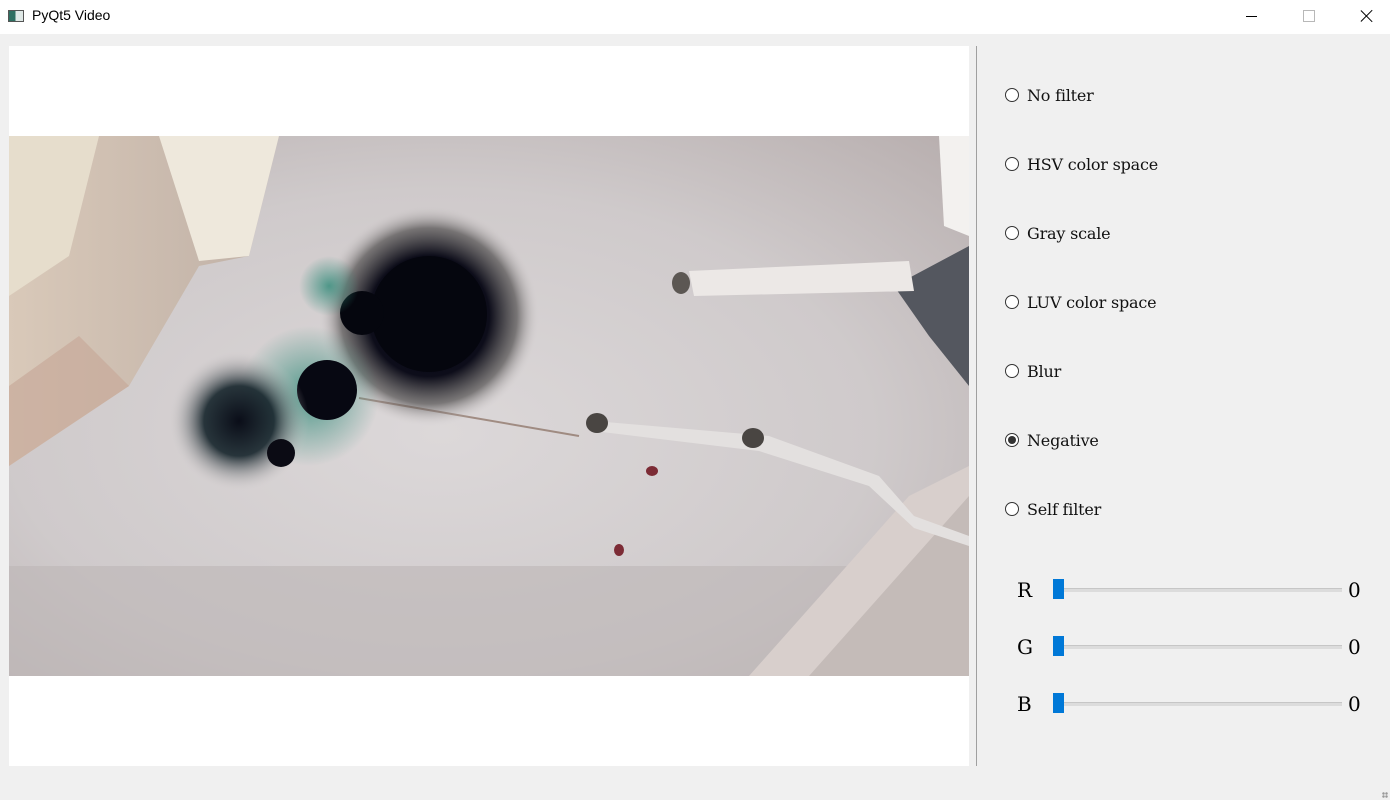 The height and width of the screenshot is (800, 1390). What do you see at coordinates (1069, 233) in the screenshot?
I see `filter-label: Gray scale` at bounding box center [1069, 233].